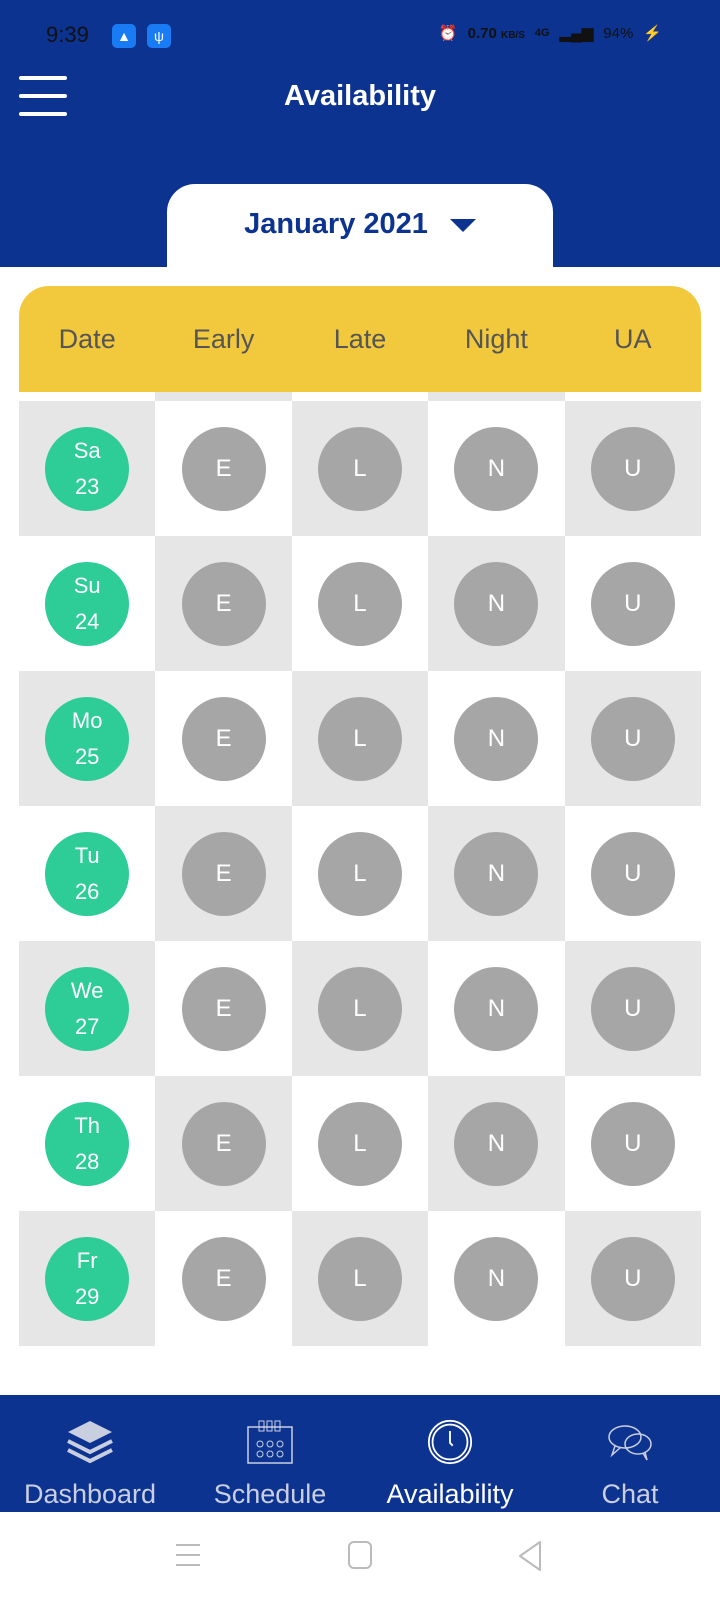 This screenshot has width=720, height=1600. I want to click on layers-icon, so click(90, 1442).